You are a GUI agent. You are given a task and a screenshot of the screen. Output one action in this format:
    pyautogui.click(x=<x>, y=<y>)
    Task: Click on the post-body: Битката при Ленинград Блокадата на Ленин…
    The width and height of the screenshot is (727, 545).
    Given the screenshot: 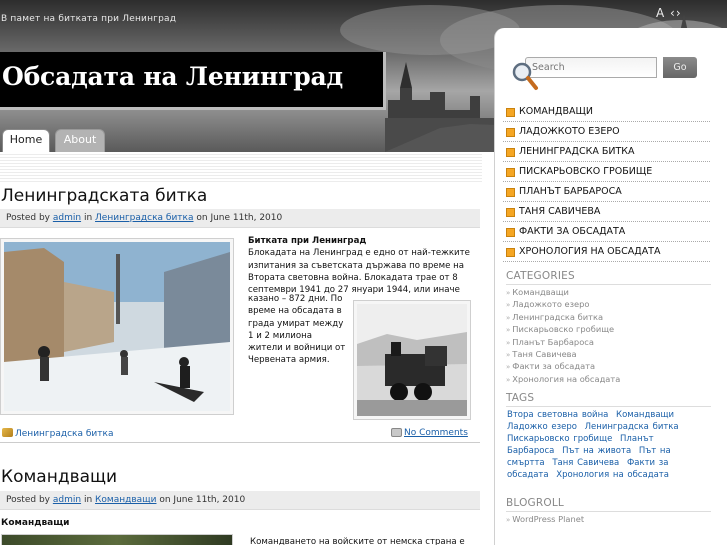 What is the action you would take?
    pyautogui.click(x=361, y=265)
    